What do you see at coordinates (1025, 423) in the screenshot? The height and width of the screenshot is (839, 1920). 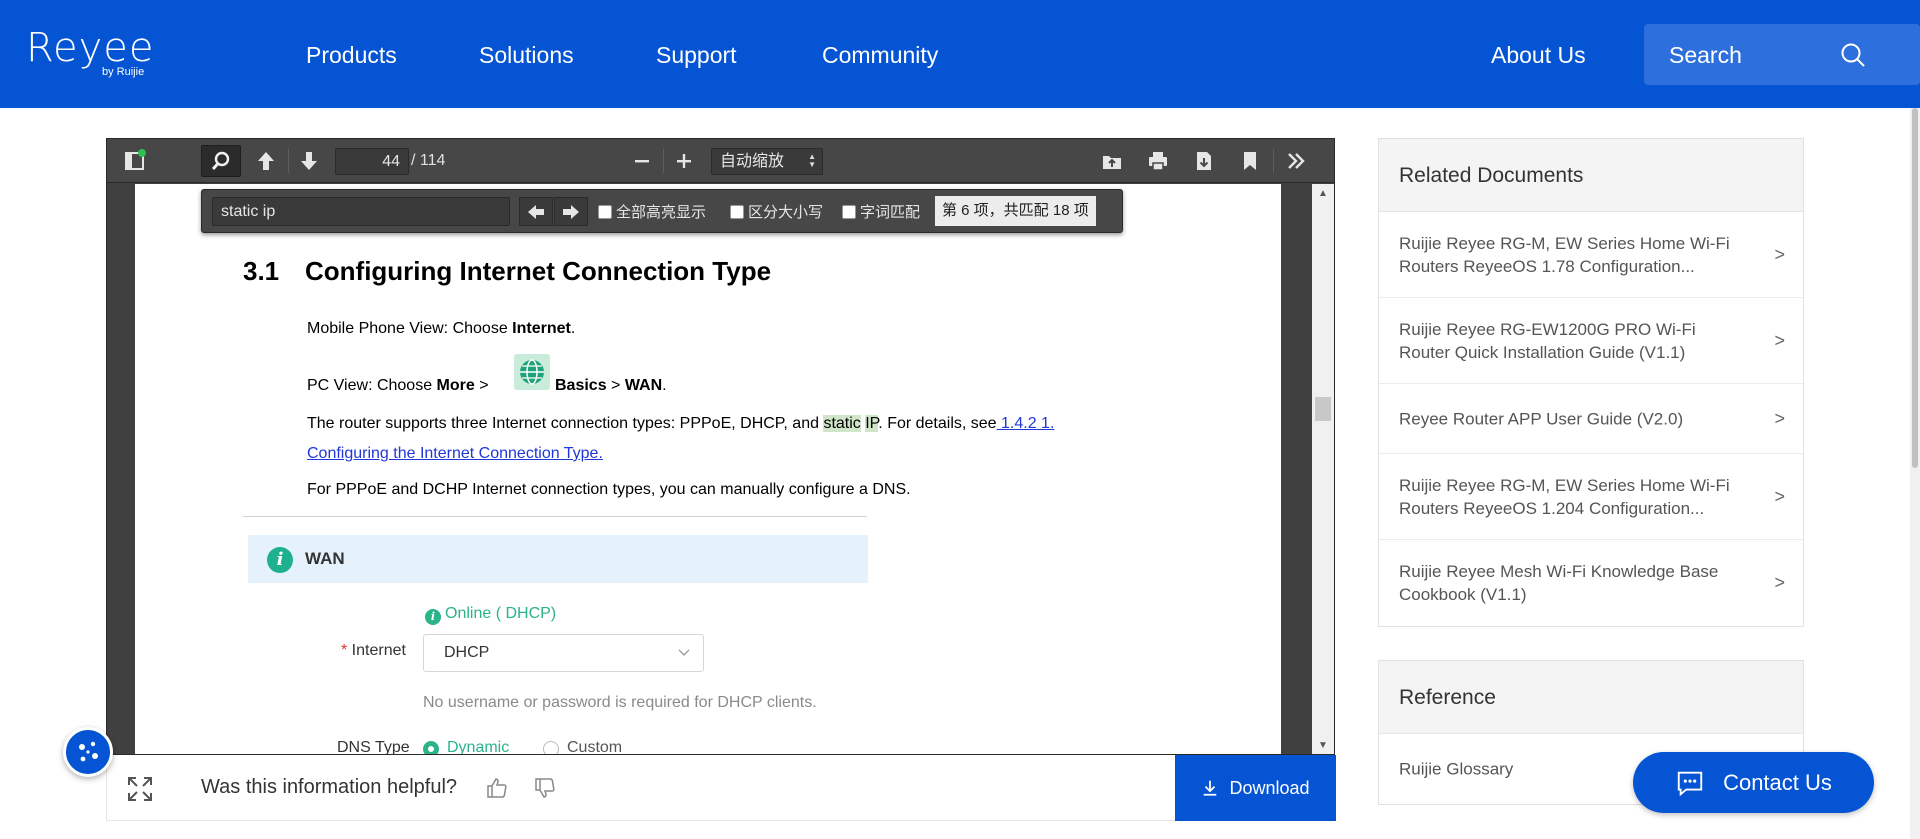 I see `section-link: 1.4.2 1.` at bounding box center [1025, 423].